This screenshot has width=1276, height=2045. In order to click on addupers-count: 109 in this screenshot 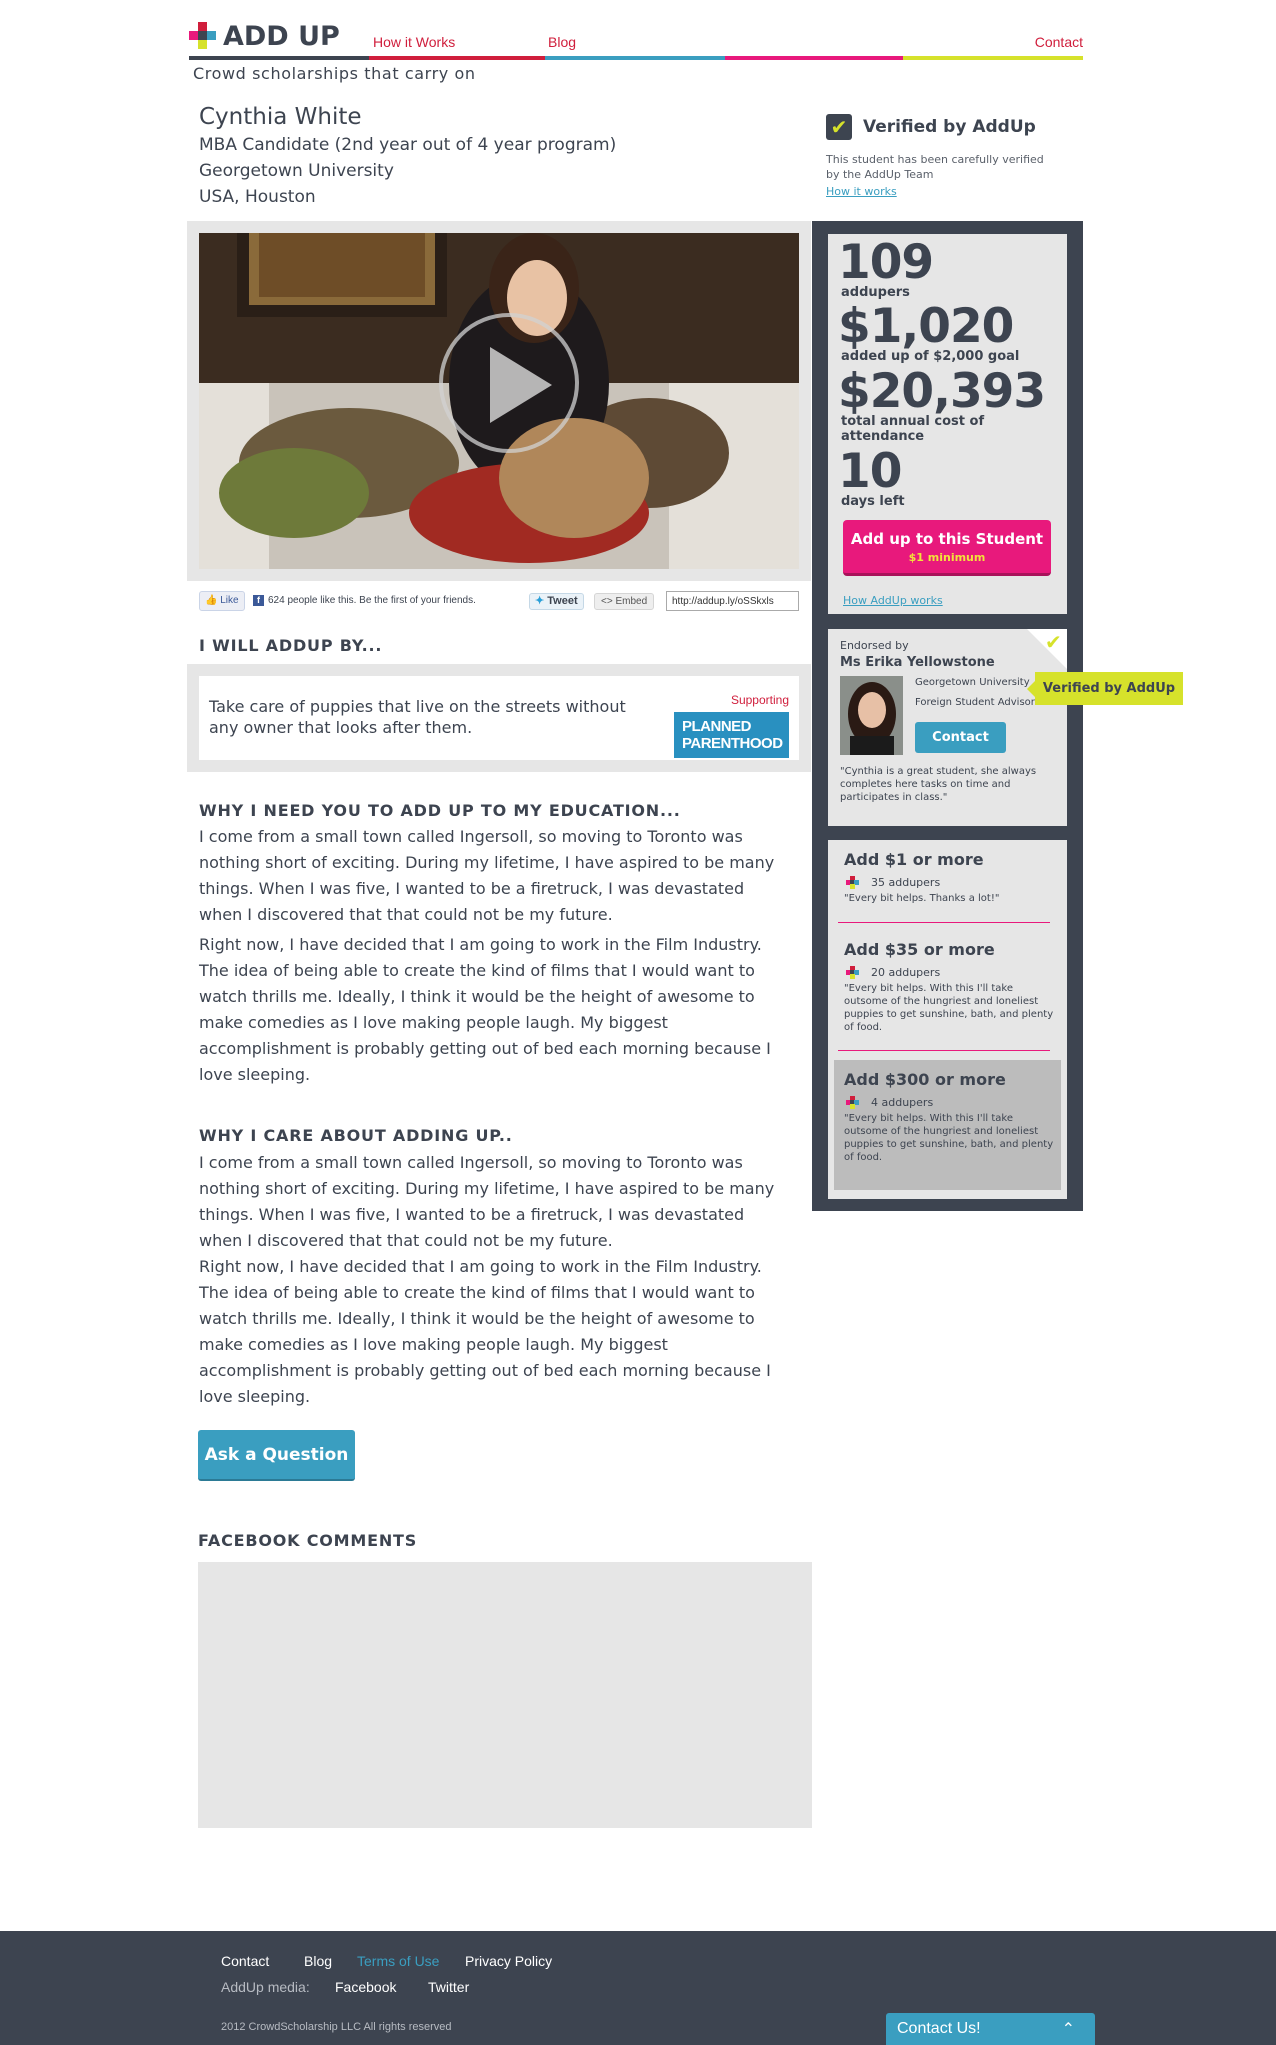, I will do `click(886, 262)`.